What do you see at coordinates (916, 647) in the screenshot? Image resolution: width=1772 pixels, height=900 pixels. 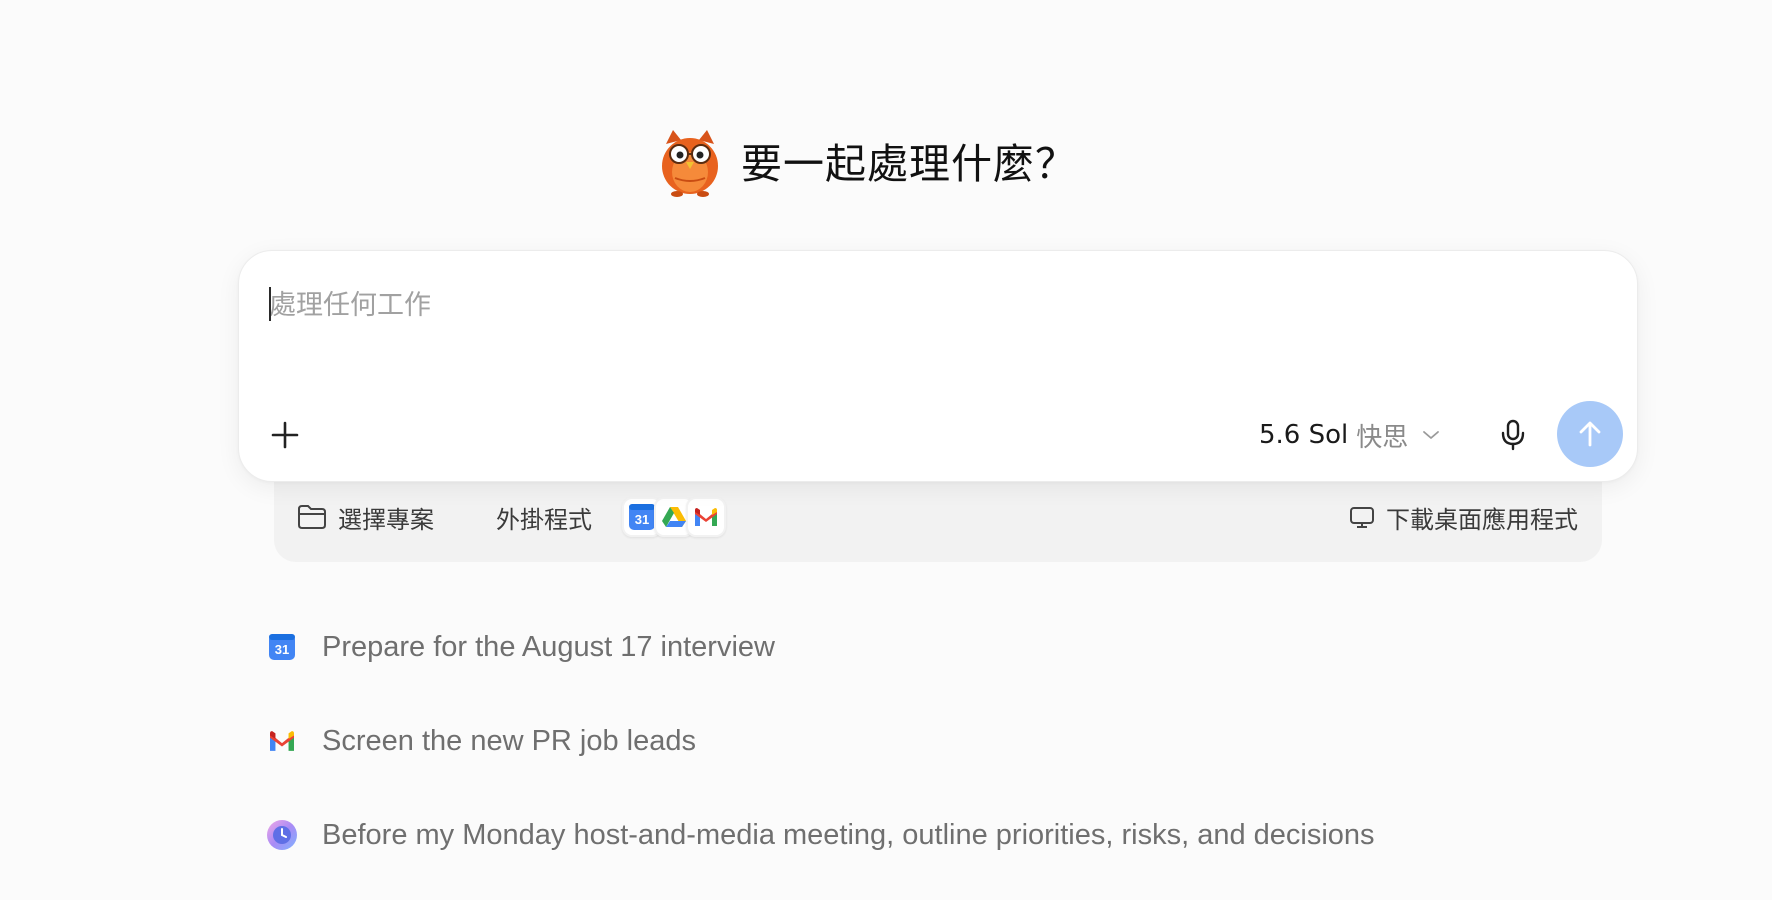 I see `suggestion-item: 31 Prepare for the August 17 interview` at bounding box center [916, 647].